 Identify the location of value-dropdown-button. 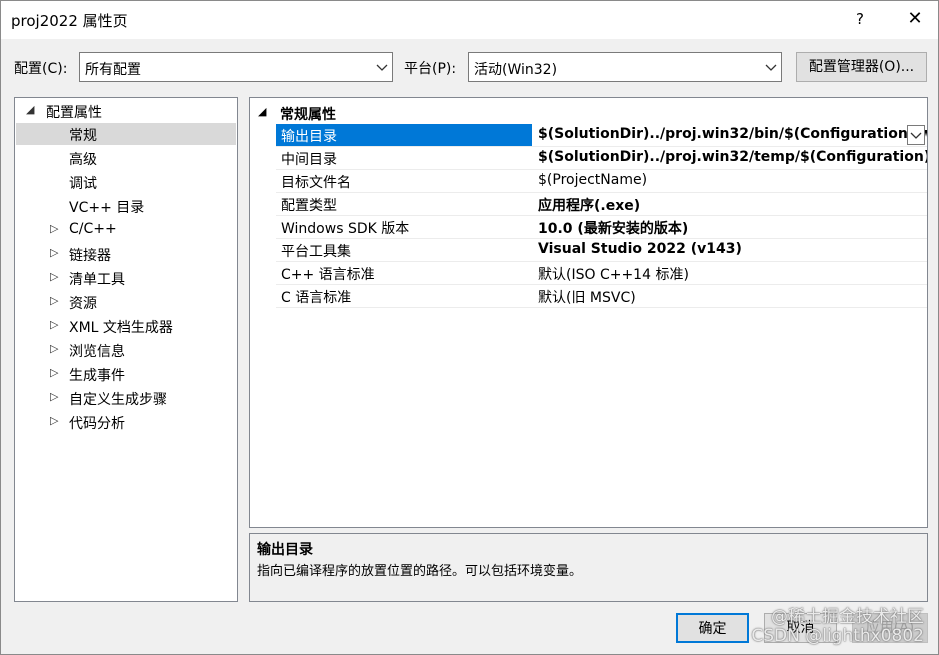
(916, 135).